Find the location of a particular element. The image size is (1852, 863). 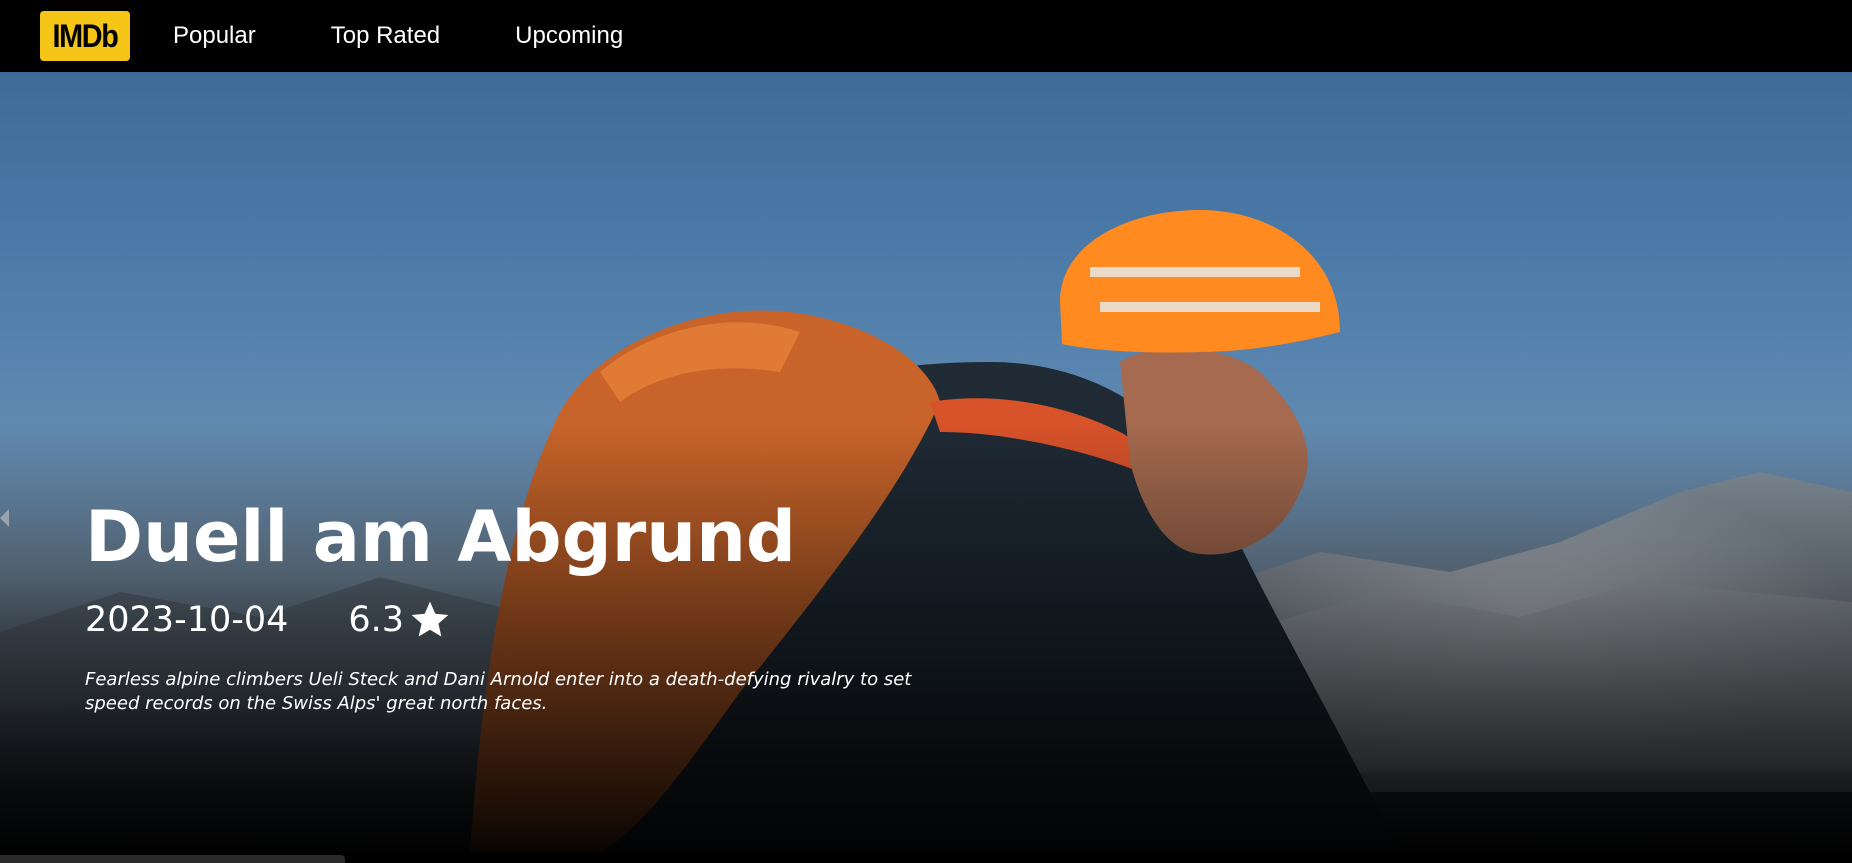

star-icon is located at coordinates (430, 619).